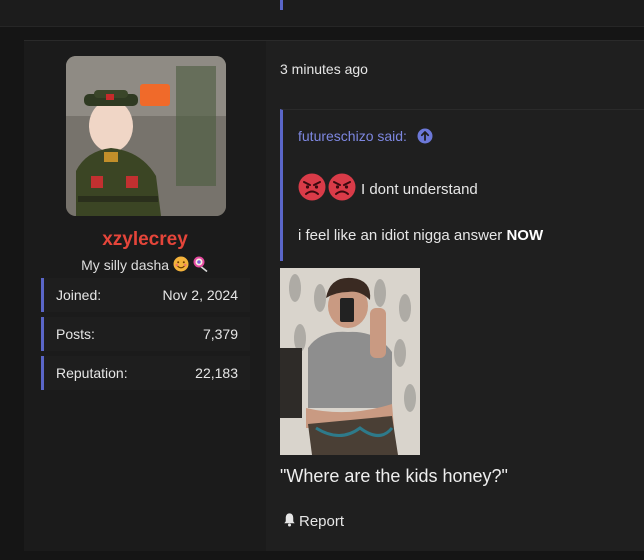  What do you see at coordinates (419, 189) in the screenshot?
I see `quote-line-1-text: I dont understand` at bounding box center [419, 189].